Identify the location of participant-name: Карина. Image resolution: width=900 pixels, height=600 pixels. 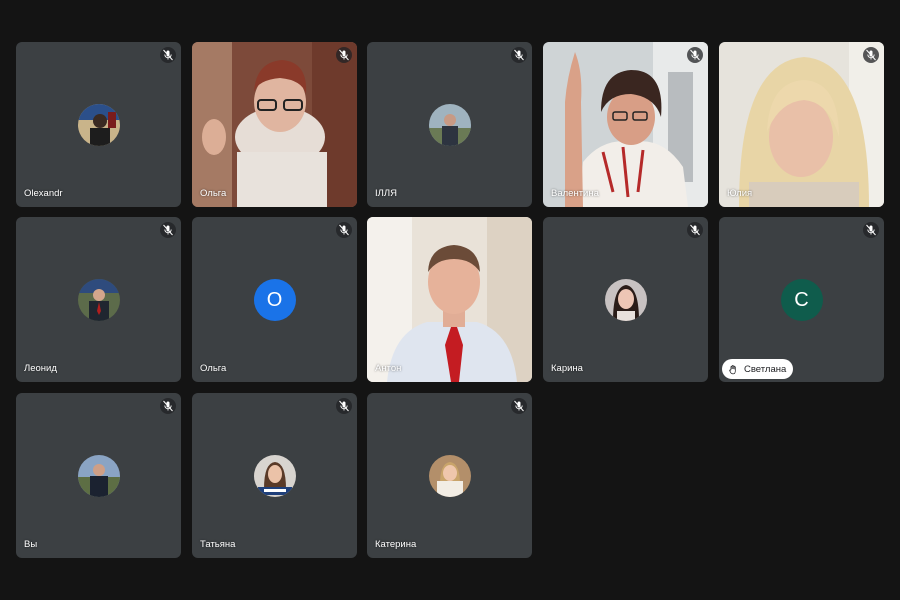
(567, 368).